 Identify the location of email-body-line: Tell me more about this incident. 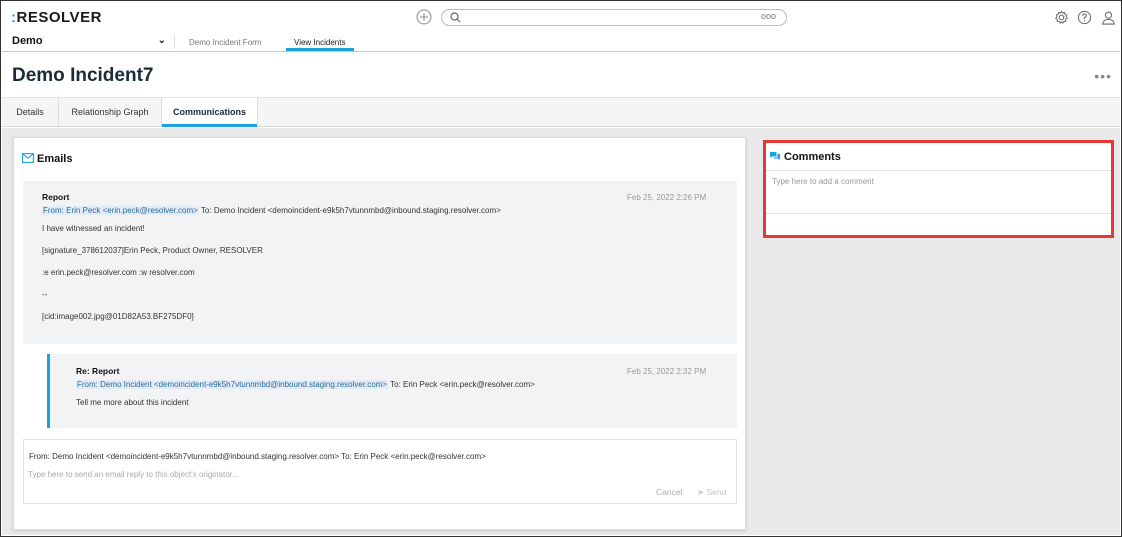
(132, 402).